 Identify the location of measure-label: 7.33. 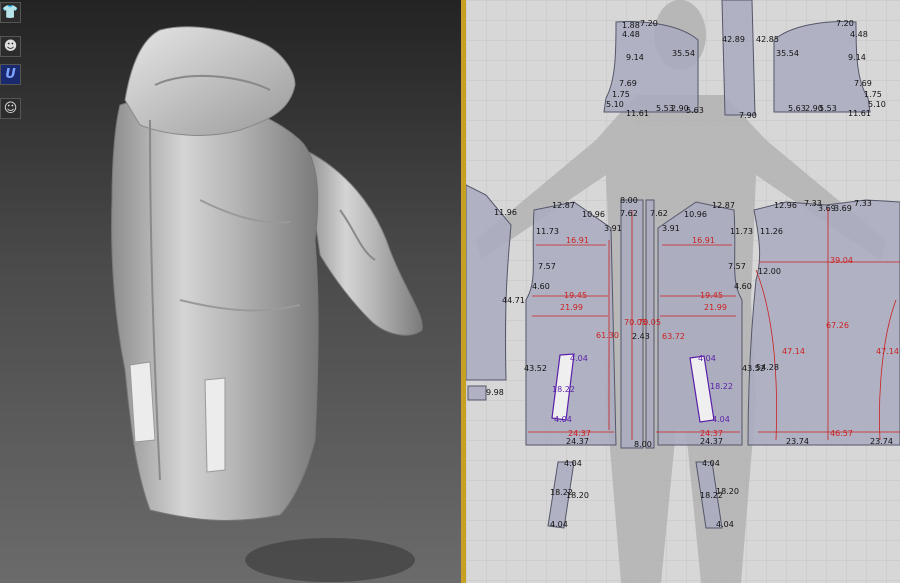
(863, 203).